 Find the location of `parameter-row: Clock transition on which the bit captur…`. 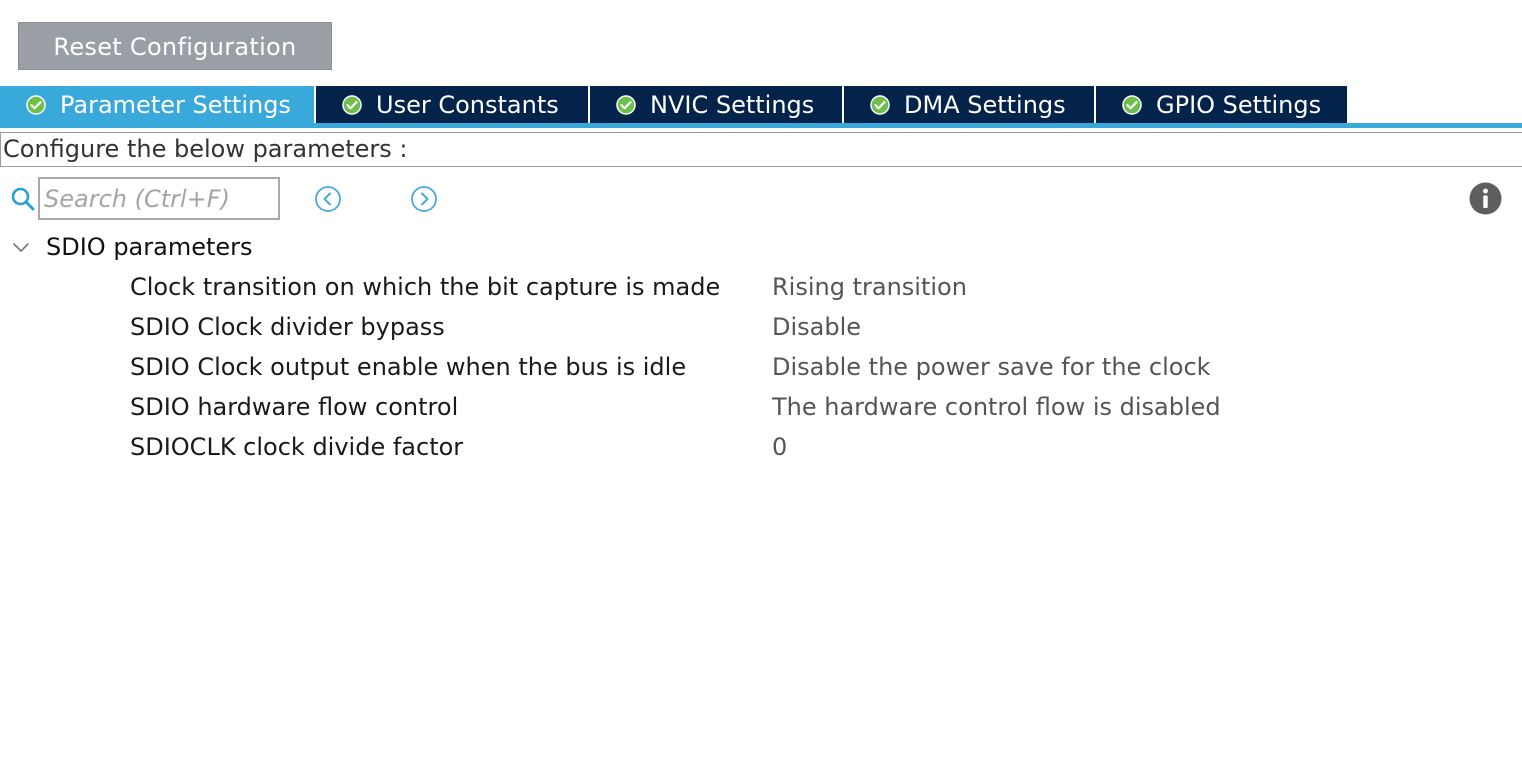

parameter-row: Clock transition on which the bit captur… is located at coordinates (675, 287).